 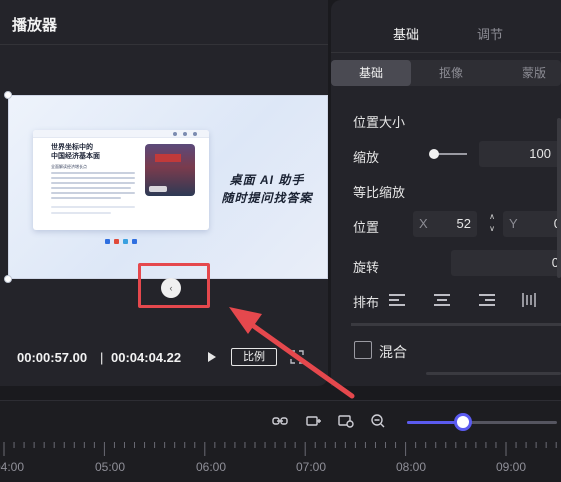 What do you see at coordinates (411, 467) in the screenshot?
I see `ruler-label: 08:00` at bounding box center [411, 467].